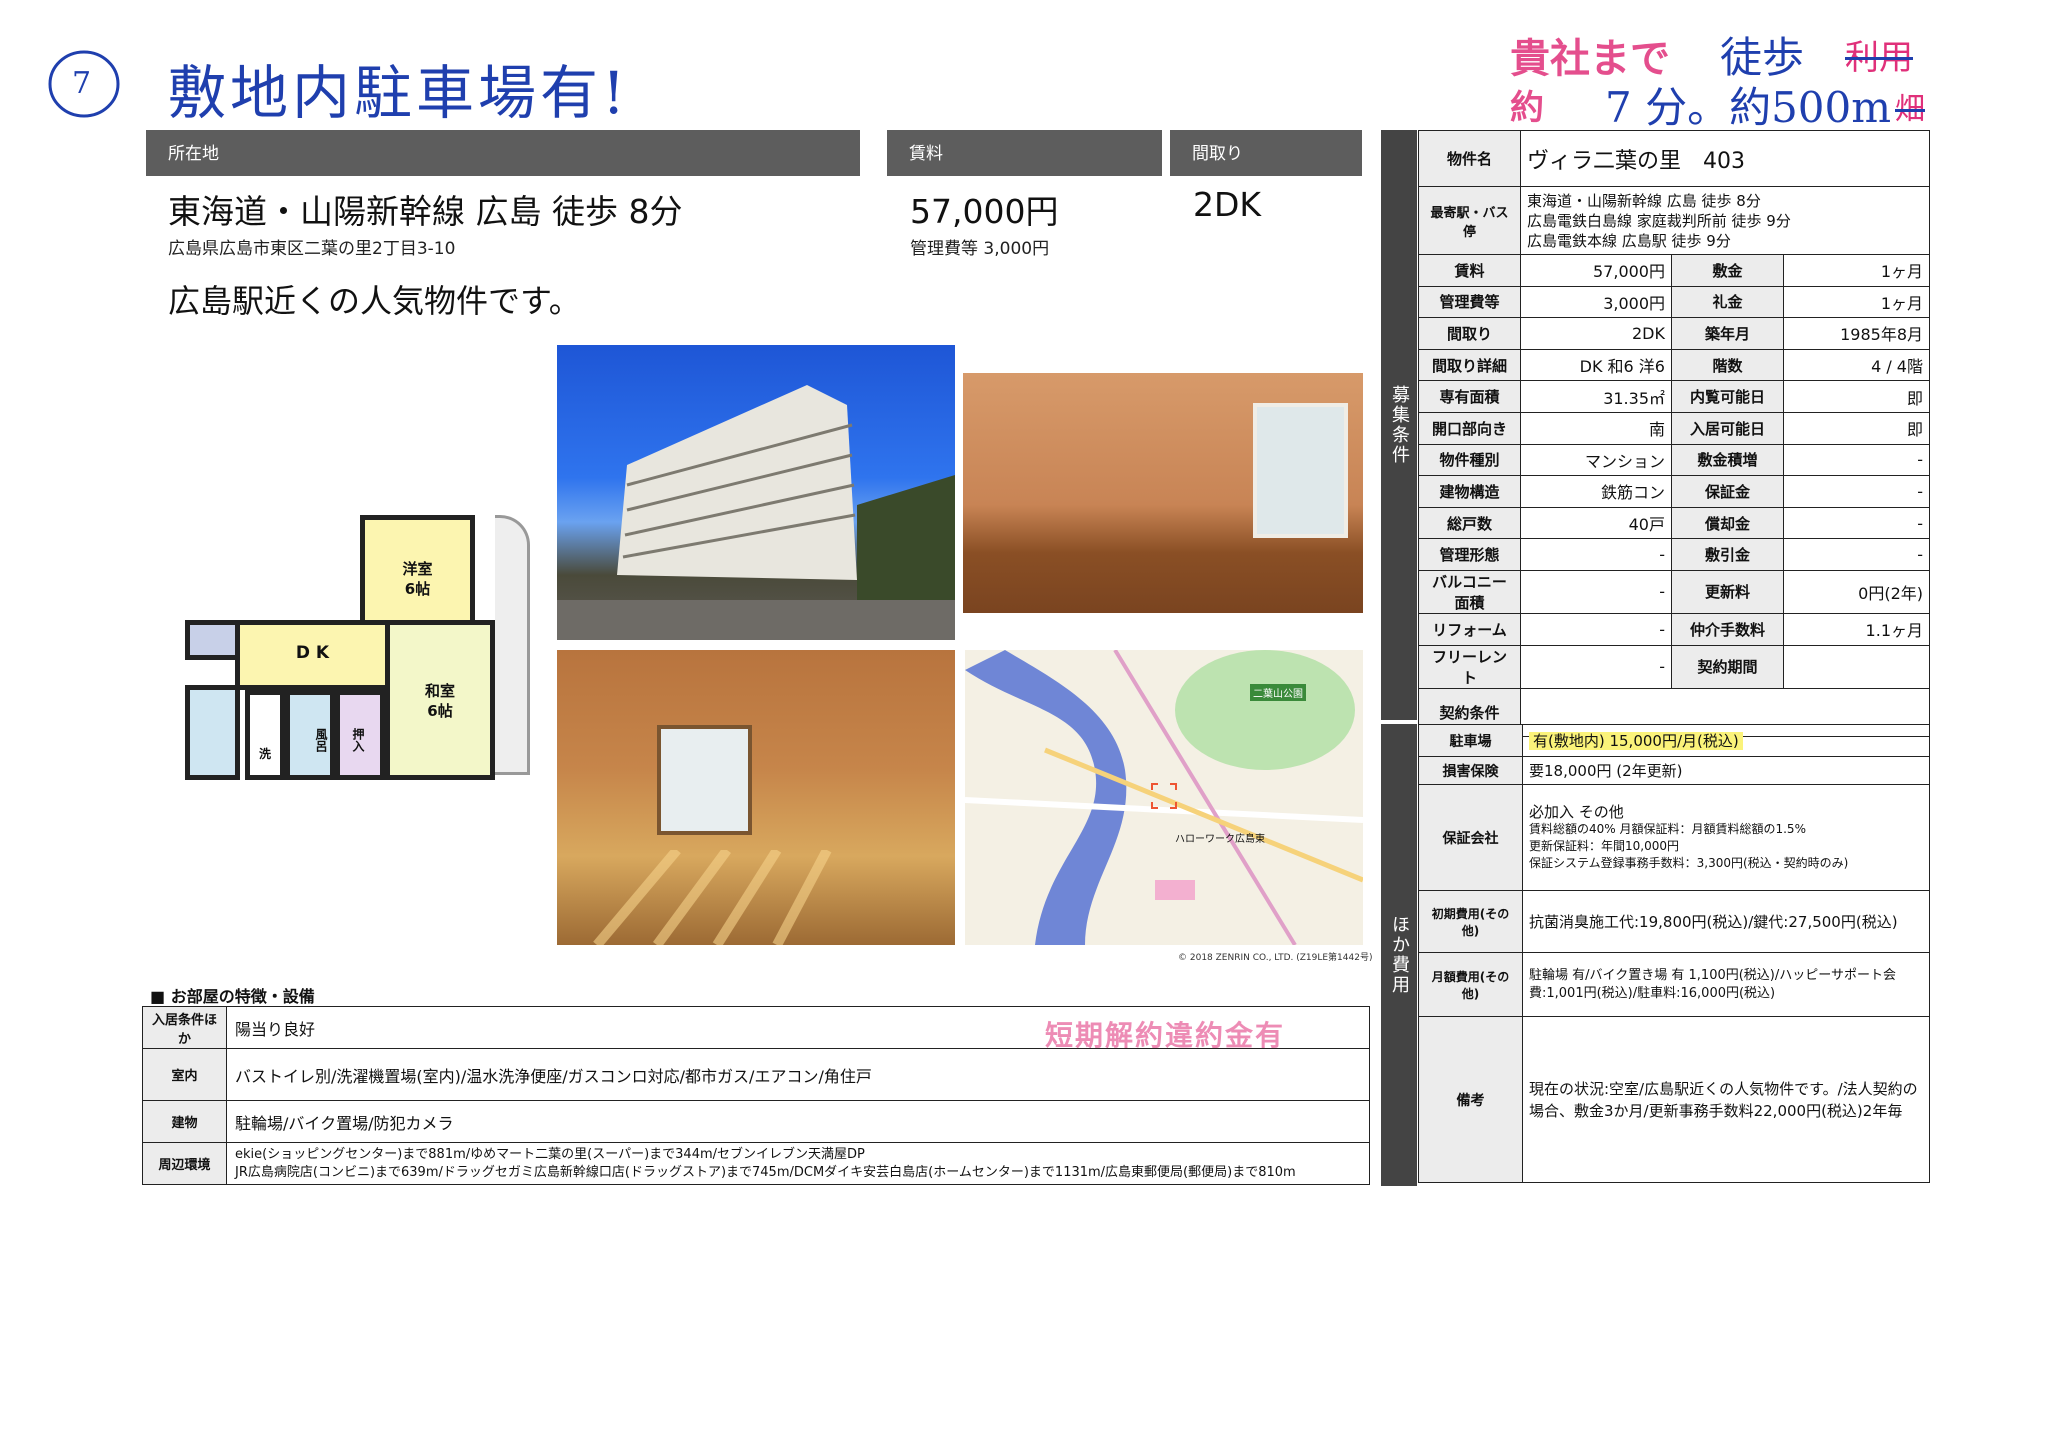 This screenshot has width=2056, height=1455. Describe the element at coordinates (1469, 591) in the screenshot. I see `spec-label: バルコニー面積` at that location.